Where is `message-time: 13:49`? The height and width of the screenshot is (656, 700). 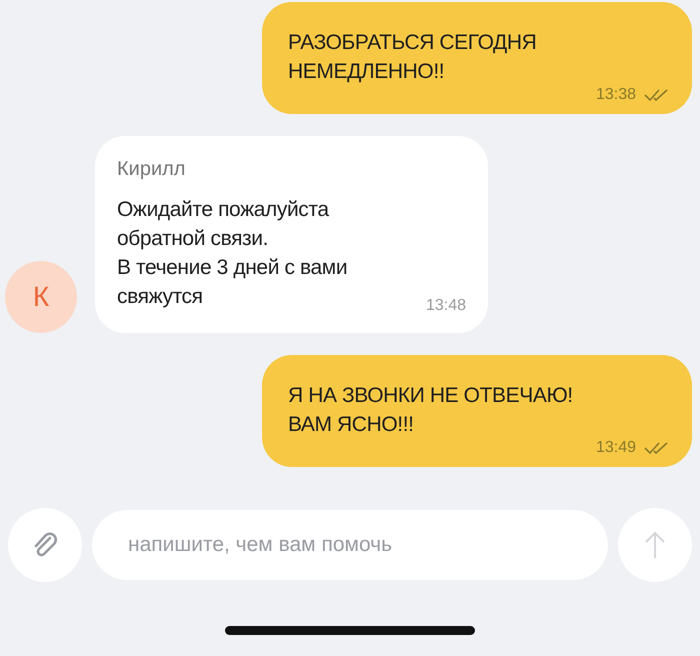 message-time: 13:49 is located at coordinates (616, 448).